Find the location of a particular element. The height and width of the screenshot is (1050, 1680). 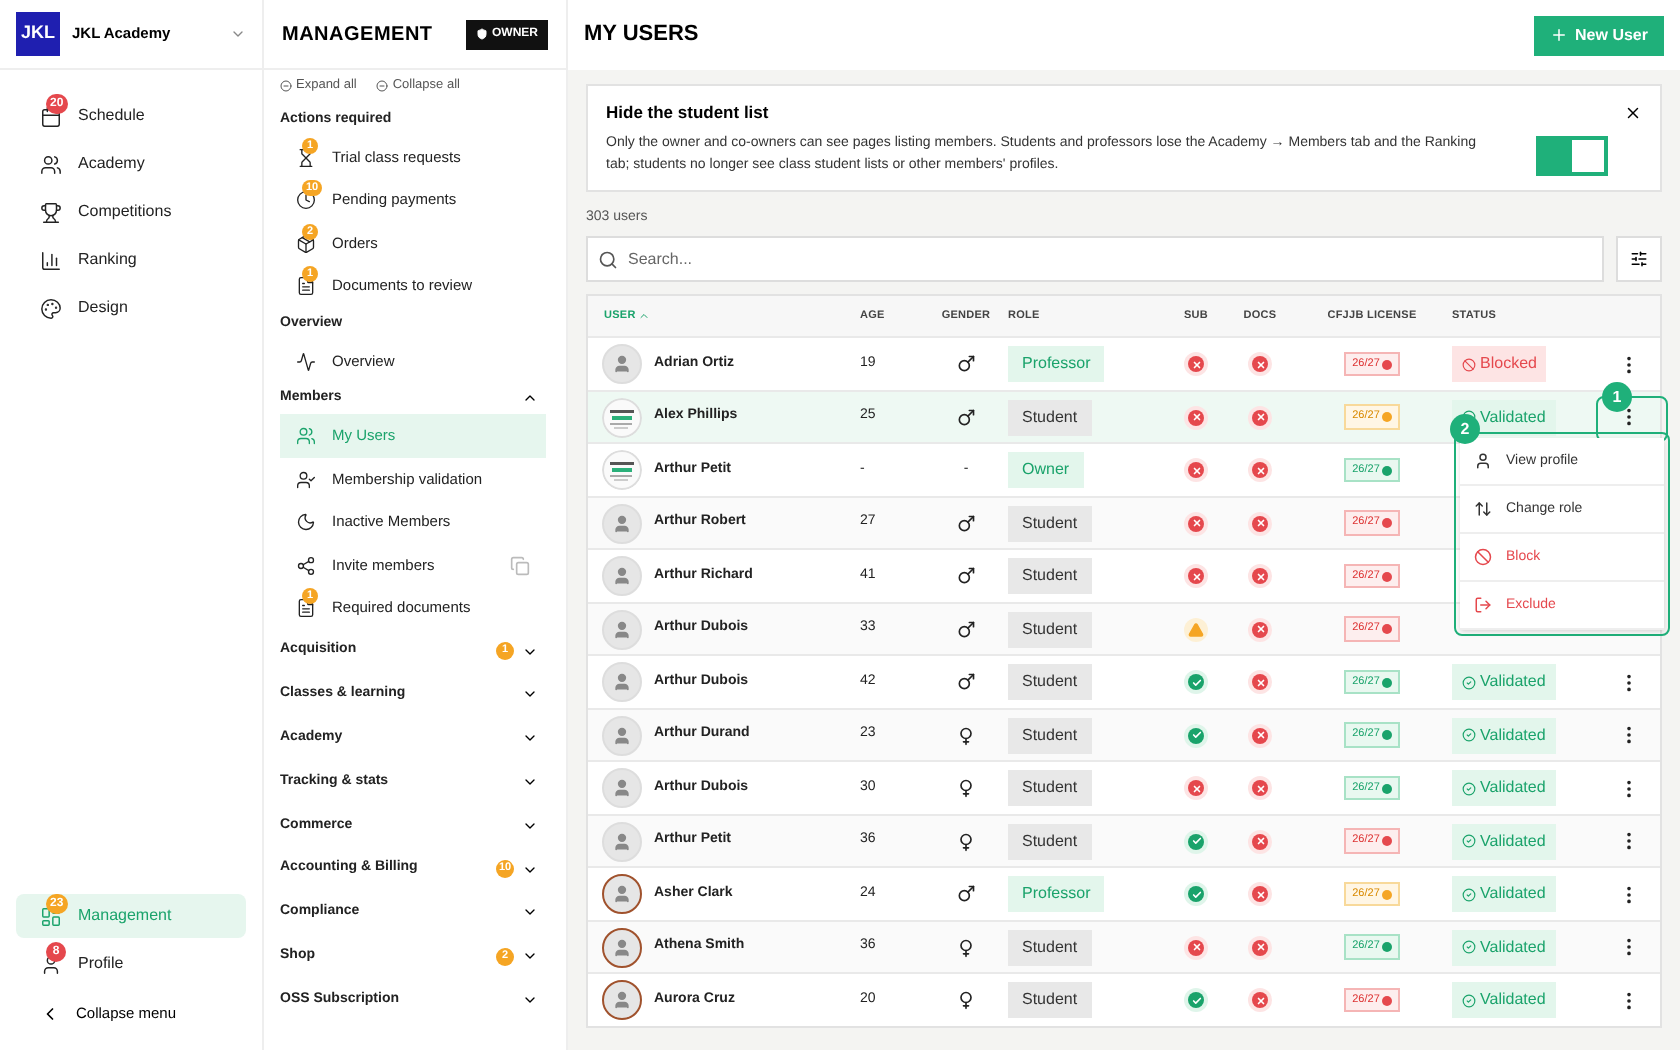

page-title: MY USERS is located at coordinates (641, 35).